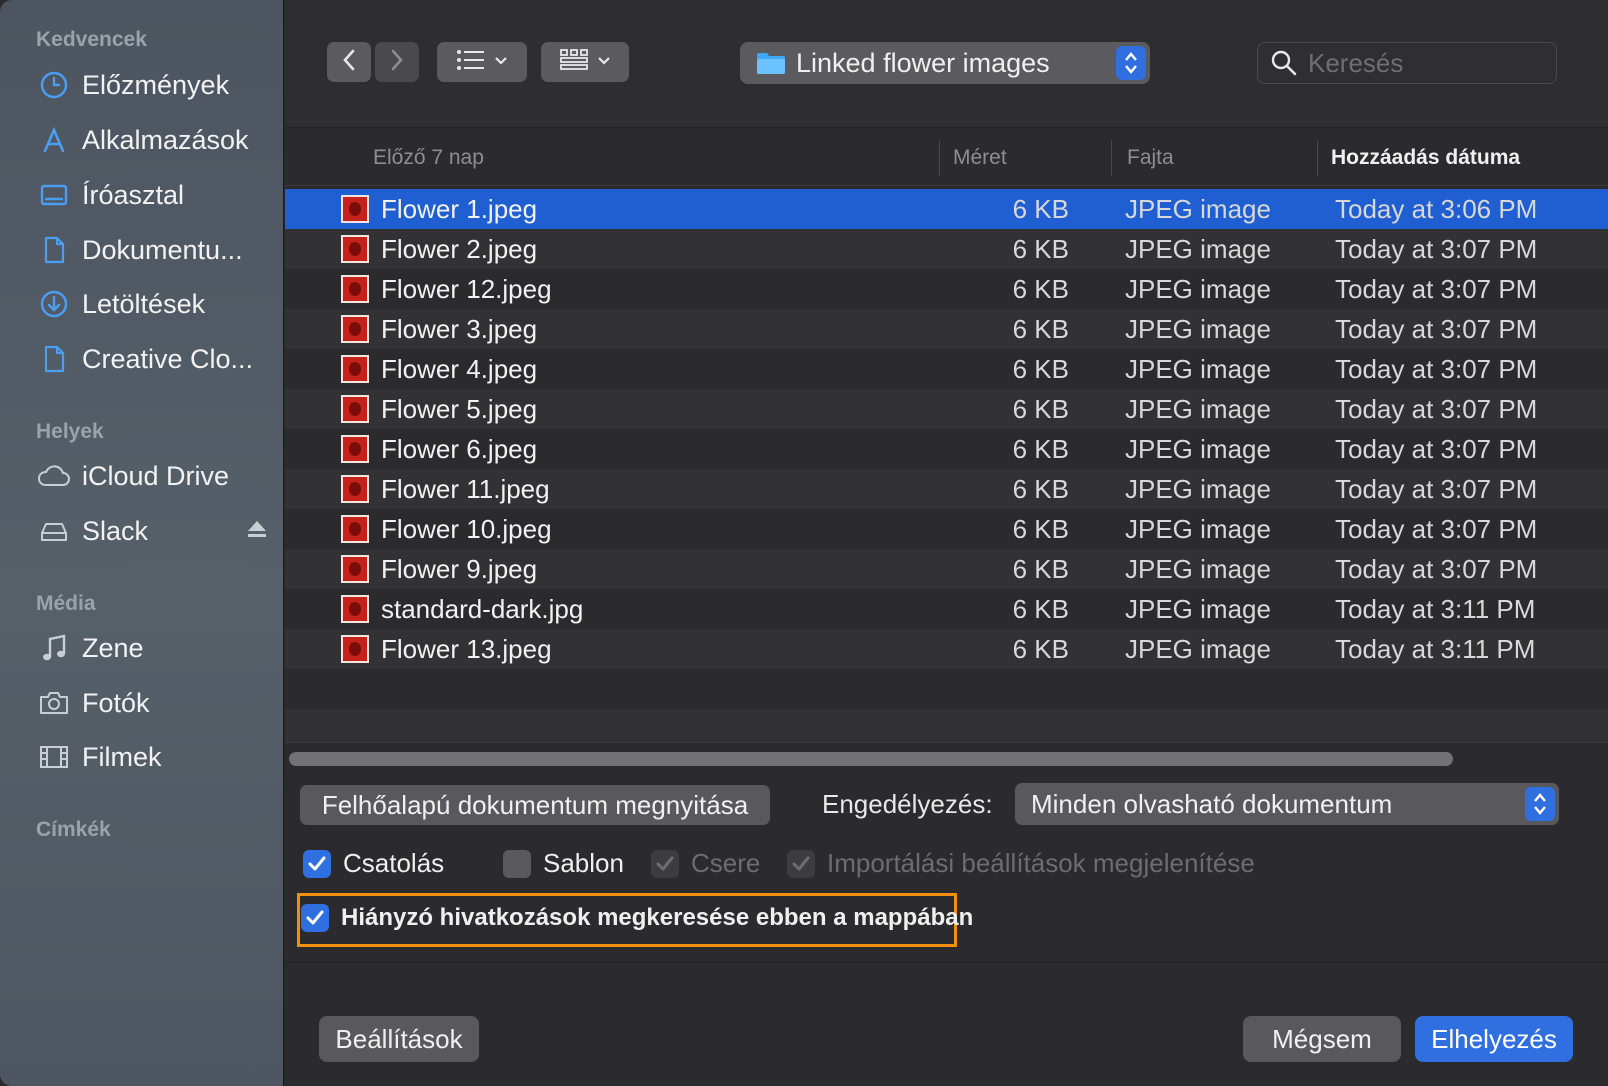 This screenshot has width=1608, height=1086. I want to click on sidebar-item-applications: Alkalmazások, so click(152, 140).